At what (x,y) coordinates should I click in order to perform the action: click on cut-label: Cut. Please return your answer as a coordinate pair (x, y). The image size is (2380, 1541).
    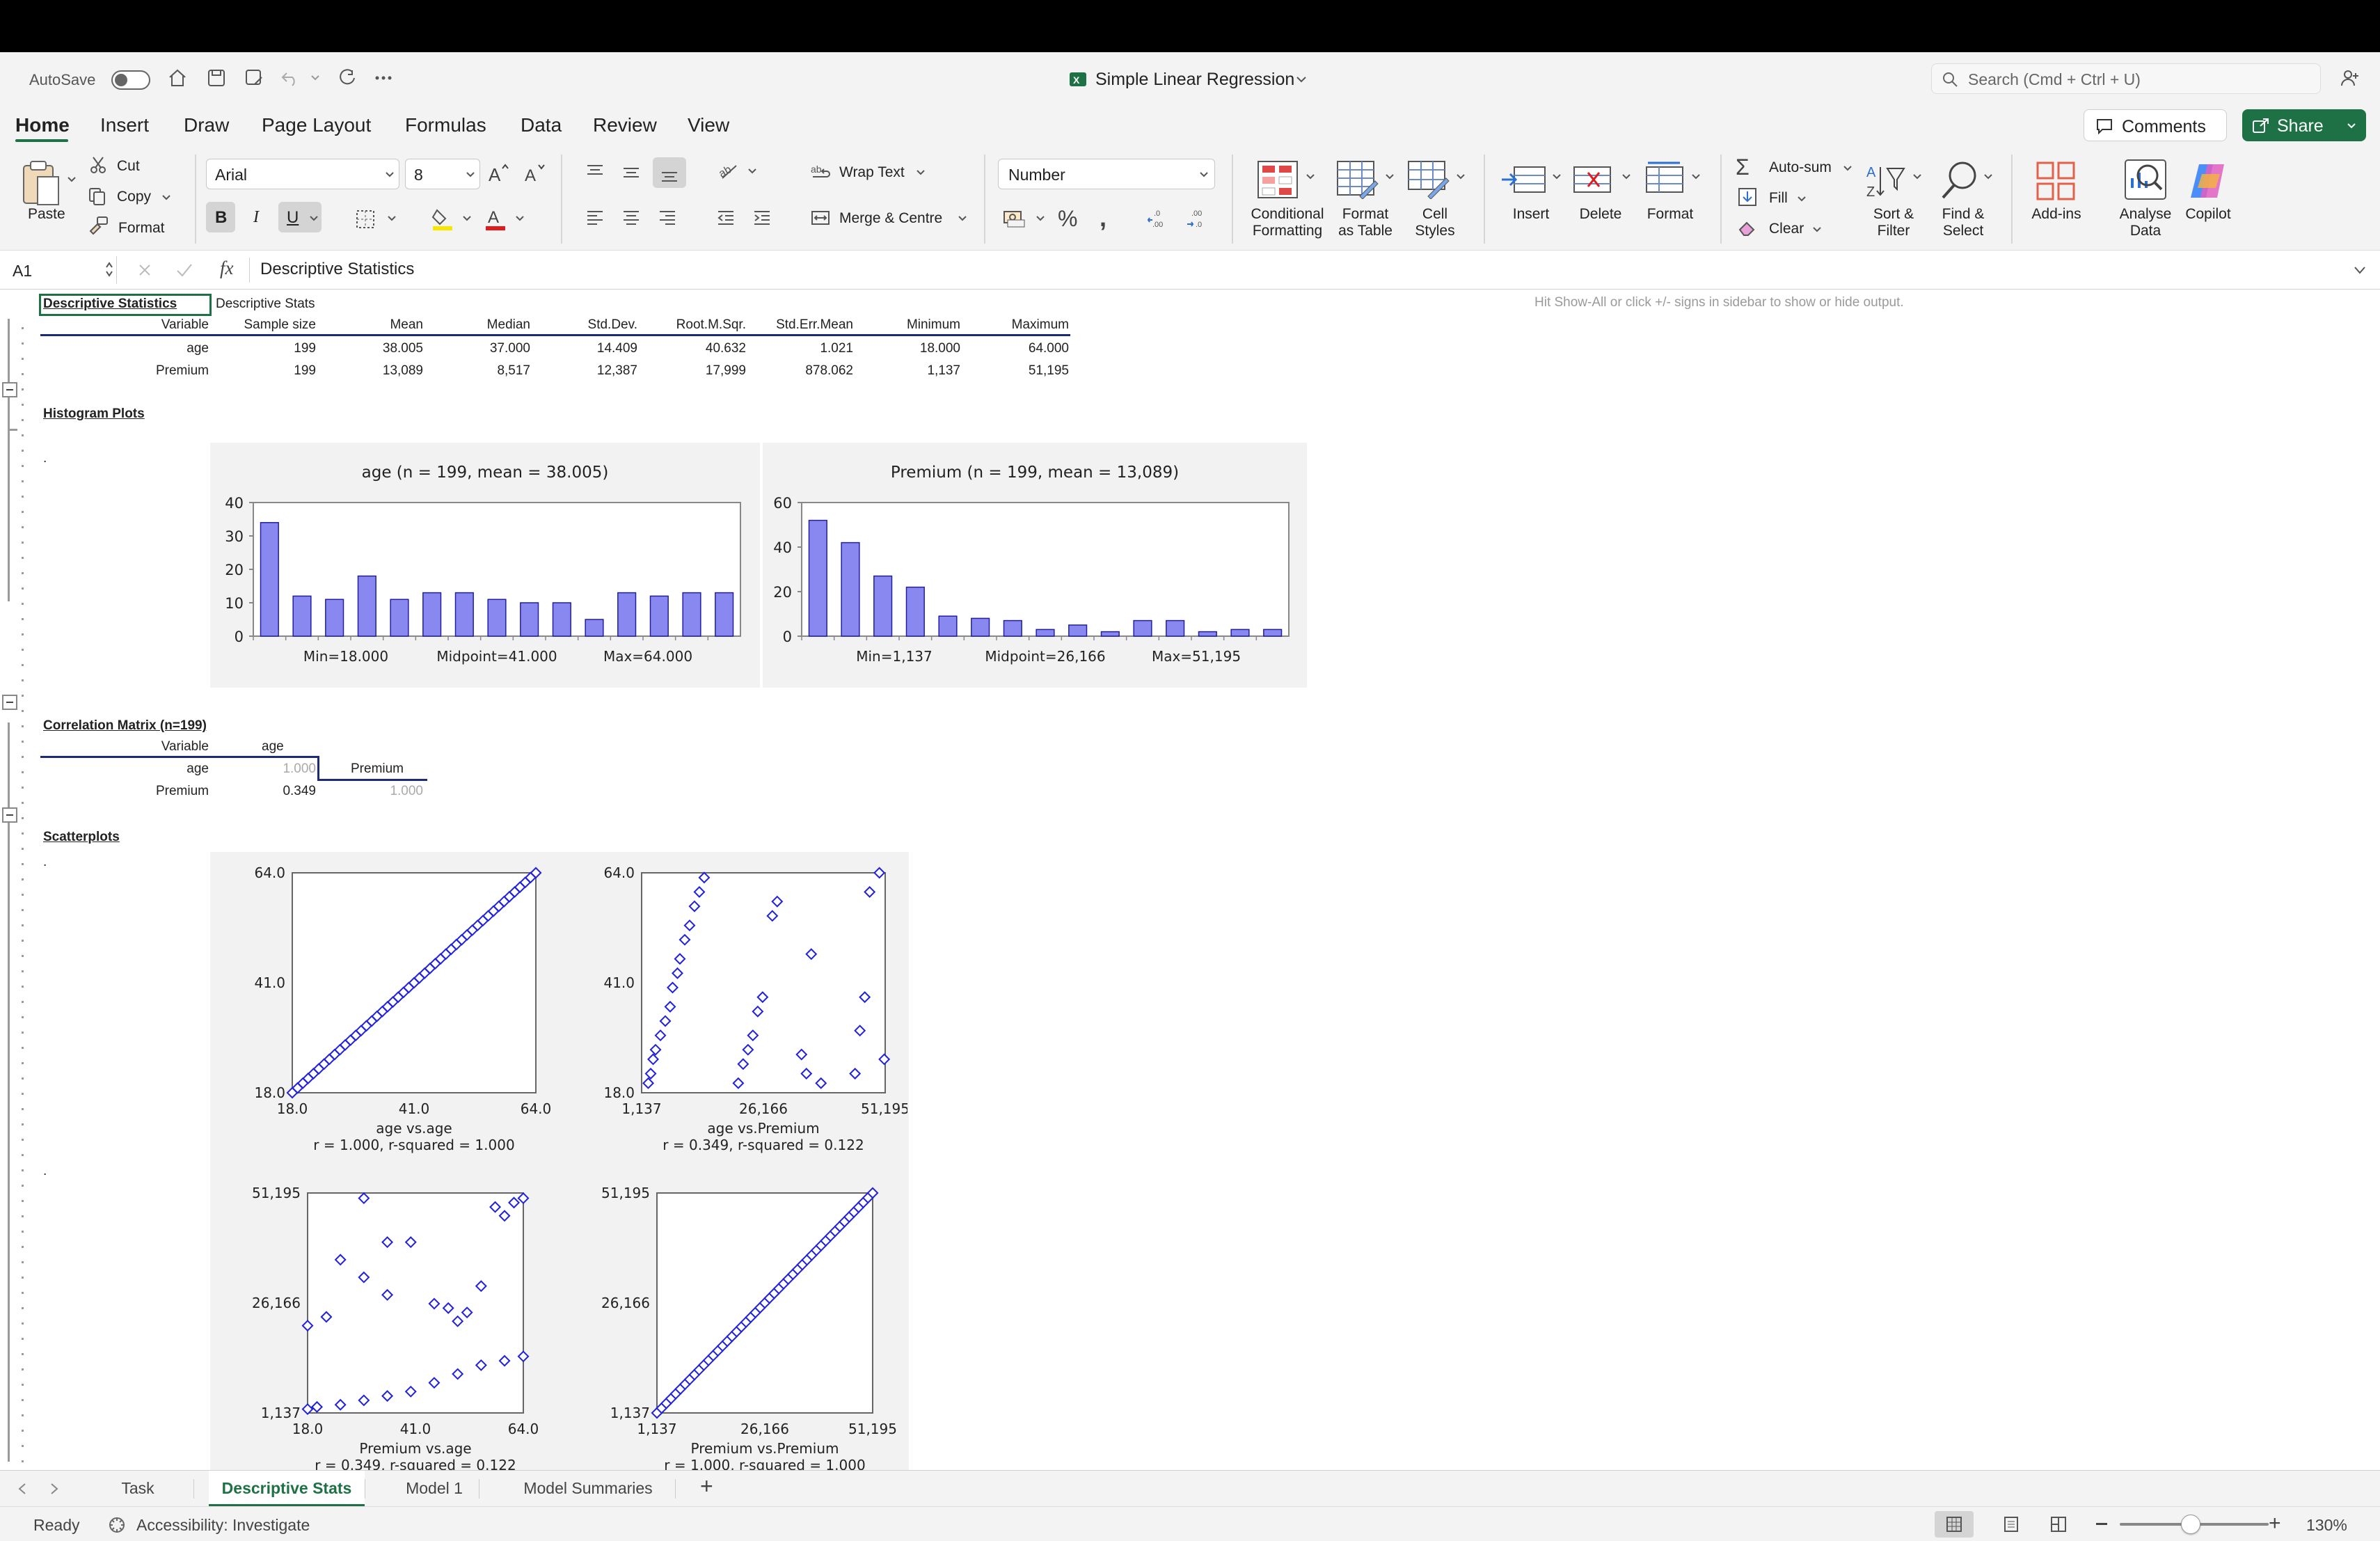
    Looking at the image, I should click on (128, 166).